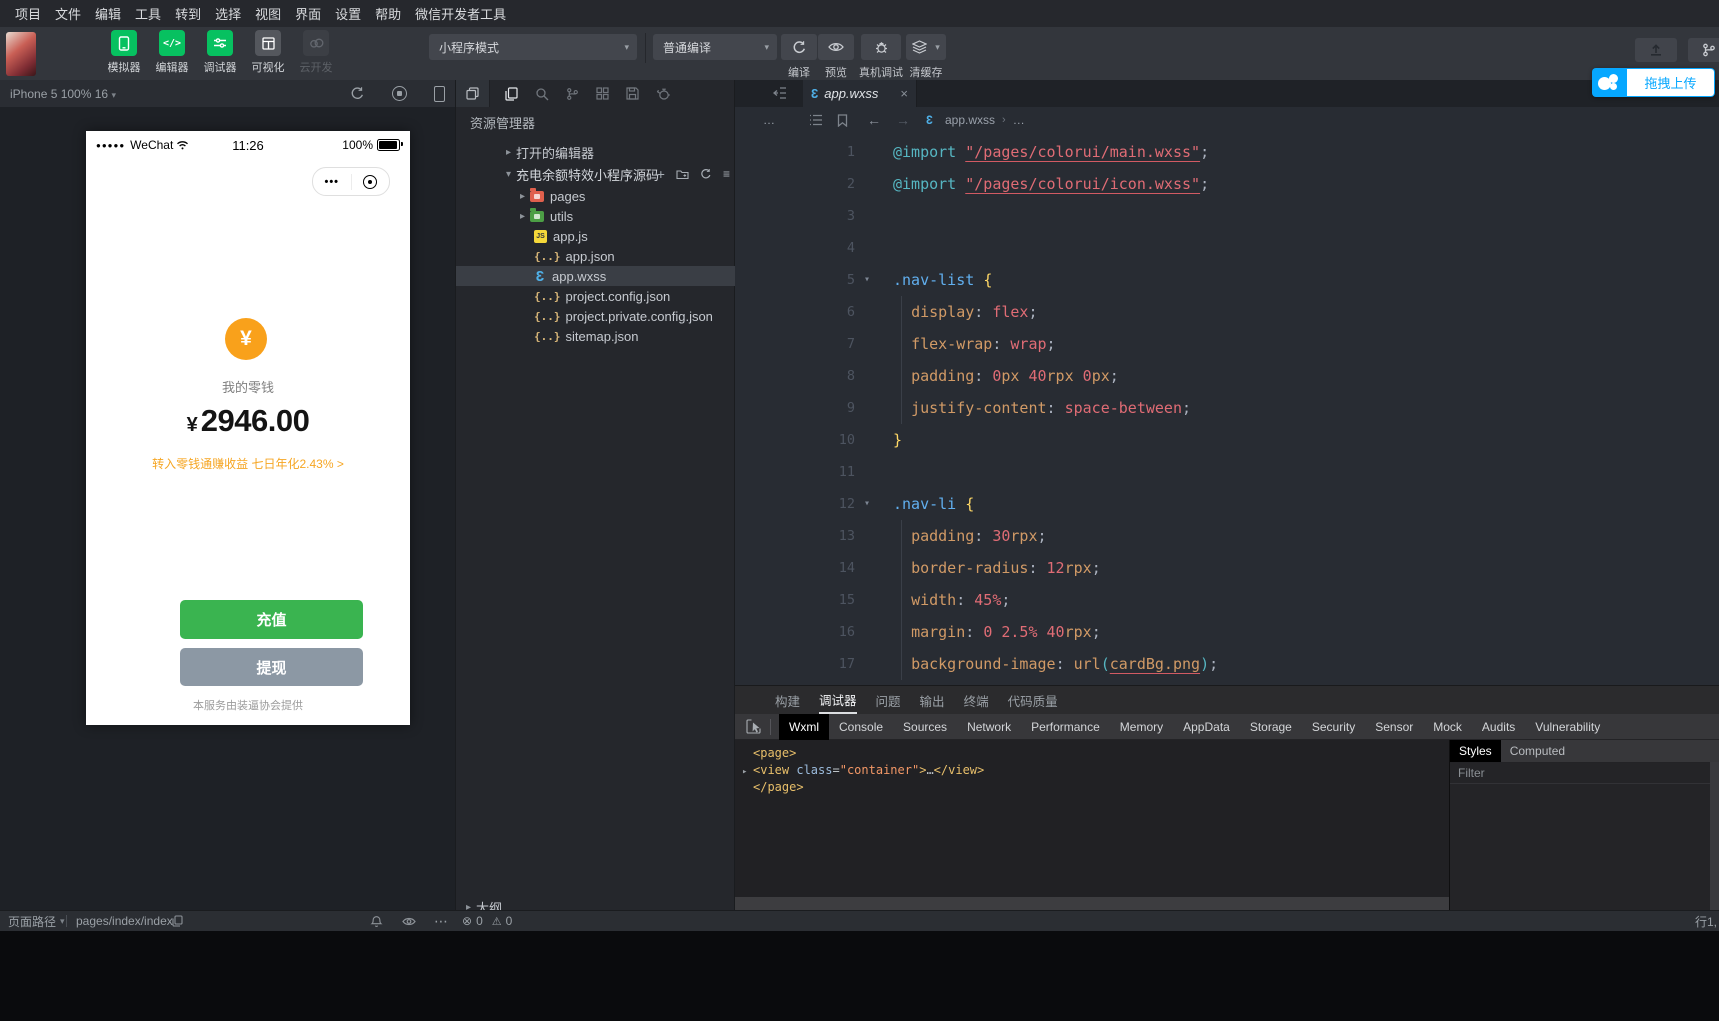 The height and width of the screenshot is (1021, 1719). I want to click on panel-tab-问题: 问题, so click(888, 700).